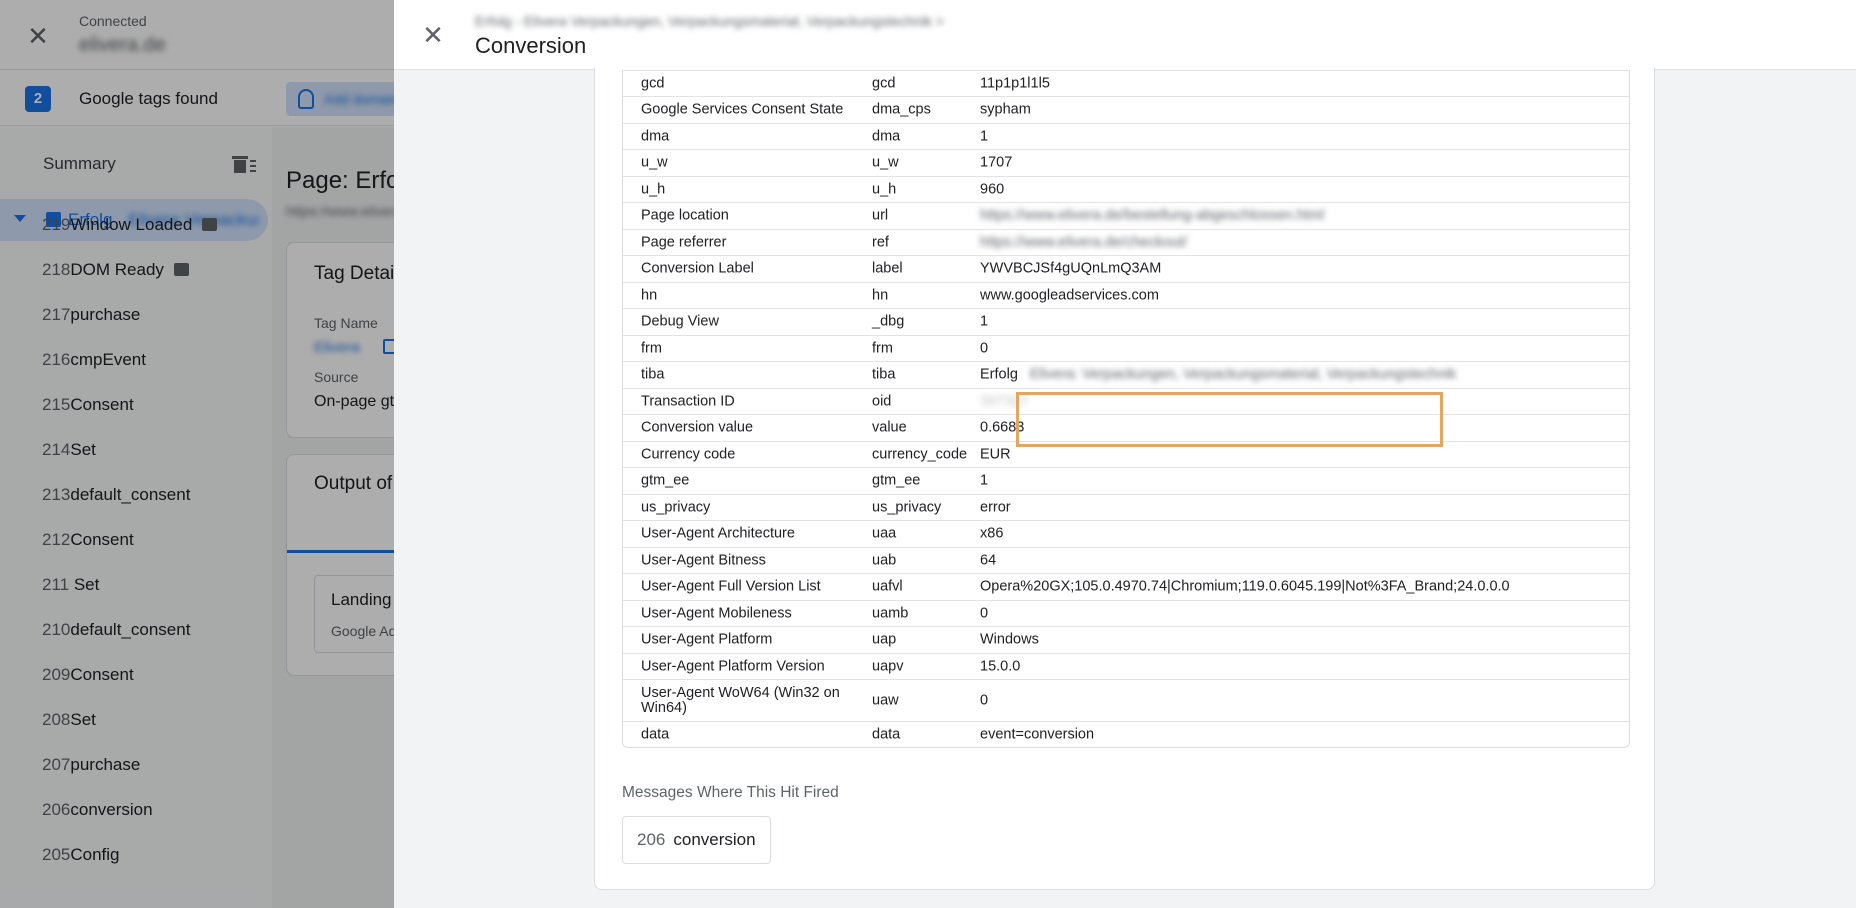 The height and width of the screenshot is (908, 1856). What do you see at coordinates (433, 35) in the screenshot?
I see `close-icon: ✕` at bounding box center [433, 35].